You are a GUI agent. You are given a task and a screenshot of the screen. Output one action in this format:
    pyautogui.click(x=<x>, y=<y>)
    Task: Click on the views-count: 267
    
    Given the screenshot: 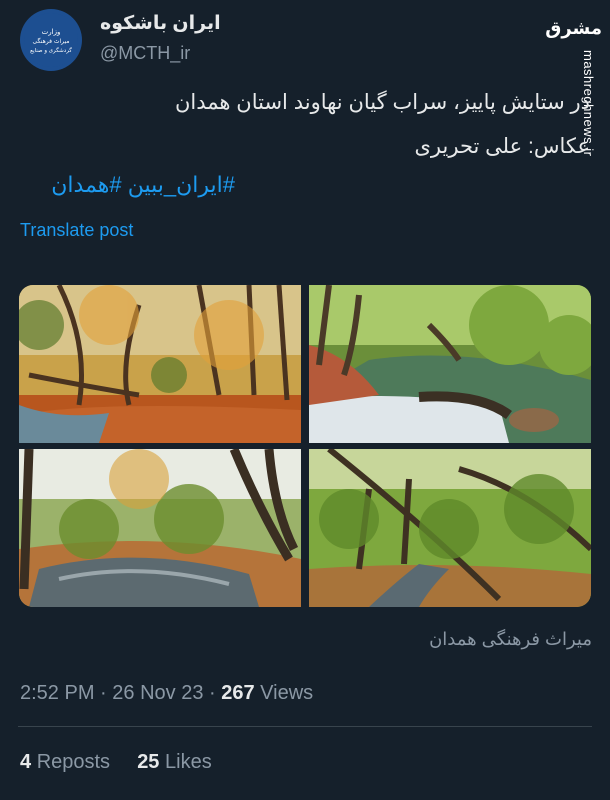 What is the action you would take?
    pyautogui.click(x=238, y=693)
    